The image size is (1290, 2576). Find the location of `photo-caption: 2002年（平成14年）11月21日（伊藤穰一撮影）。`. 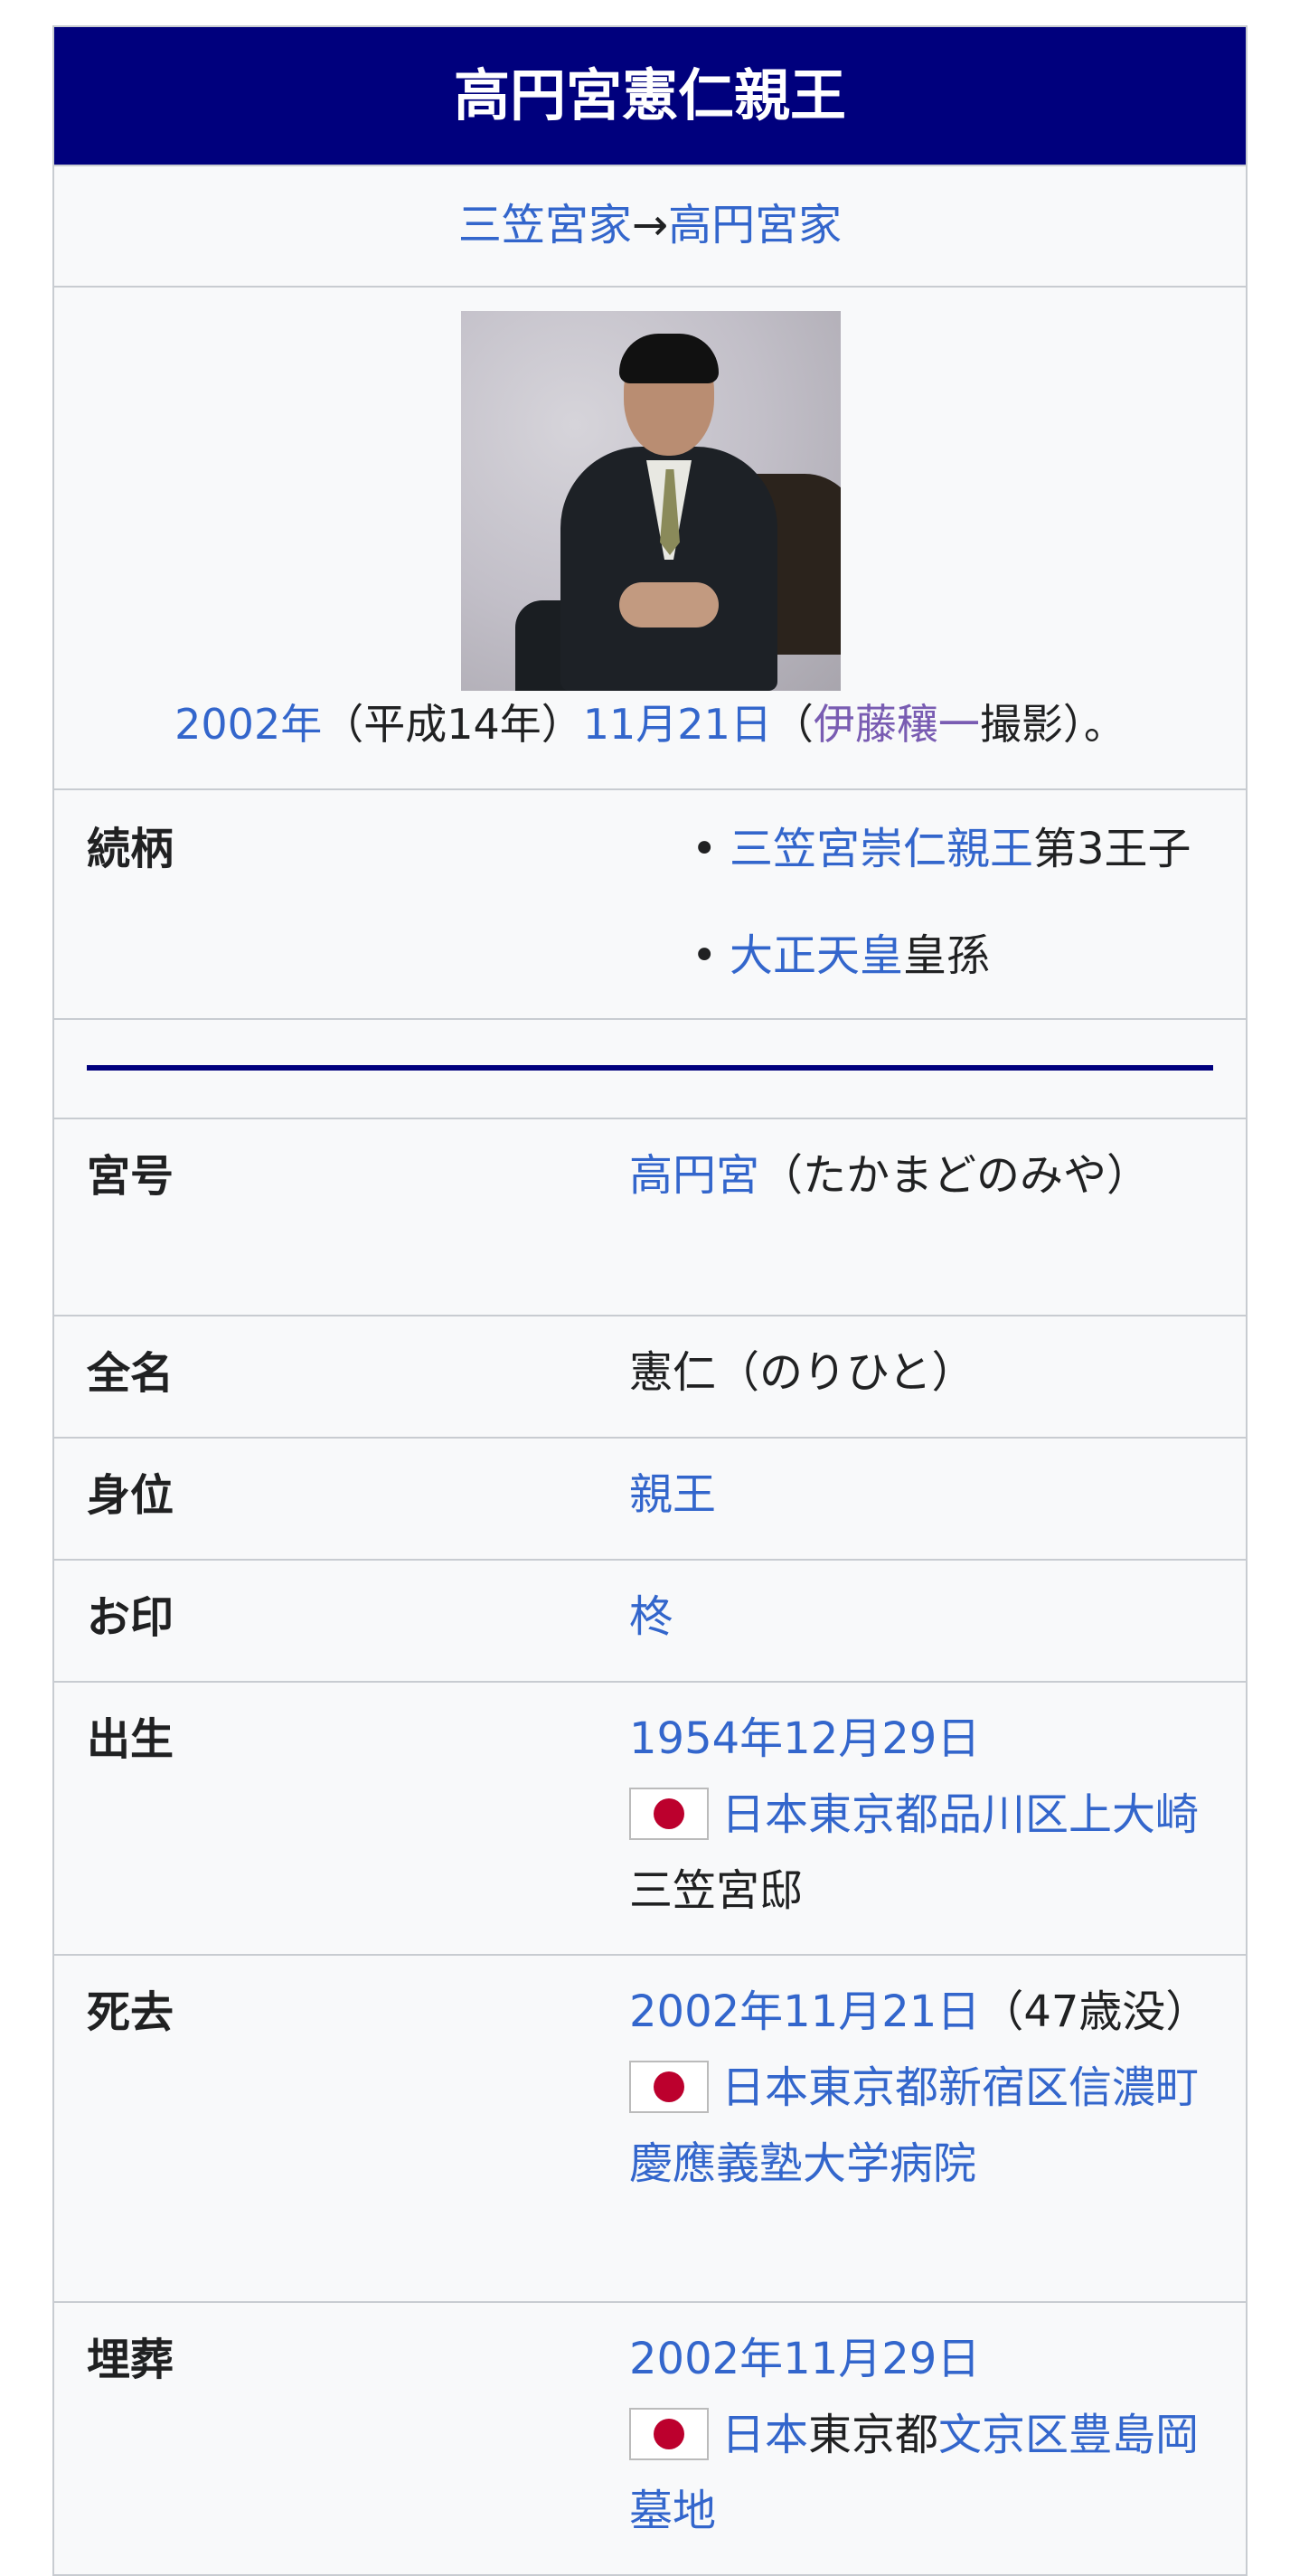

photo-caption: 2002年（平成14年）11月21日（伊藤穰一撮影）。 is located at coordinates (650, 724).